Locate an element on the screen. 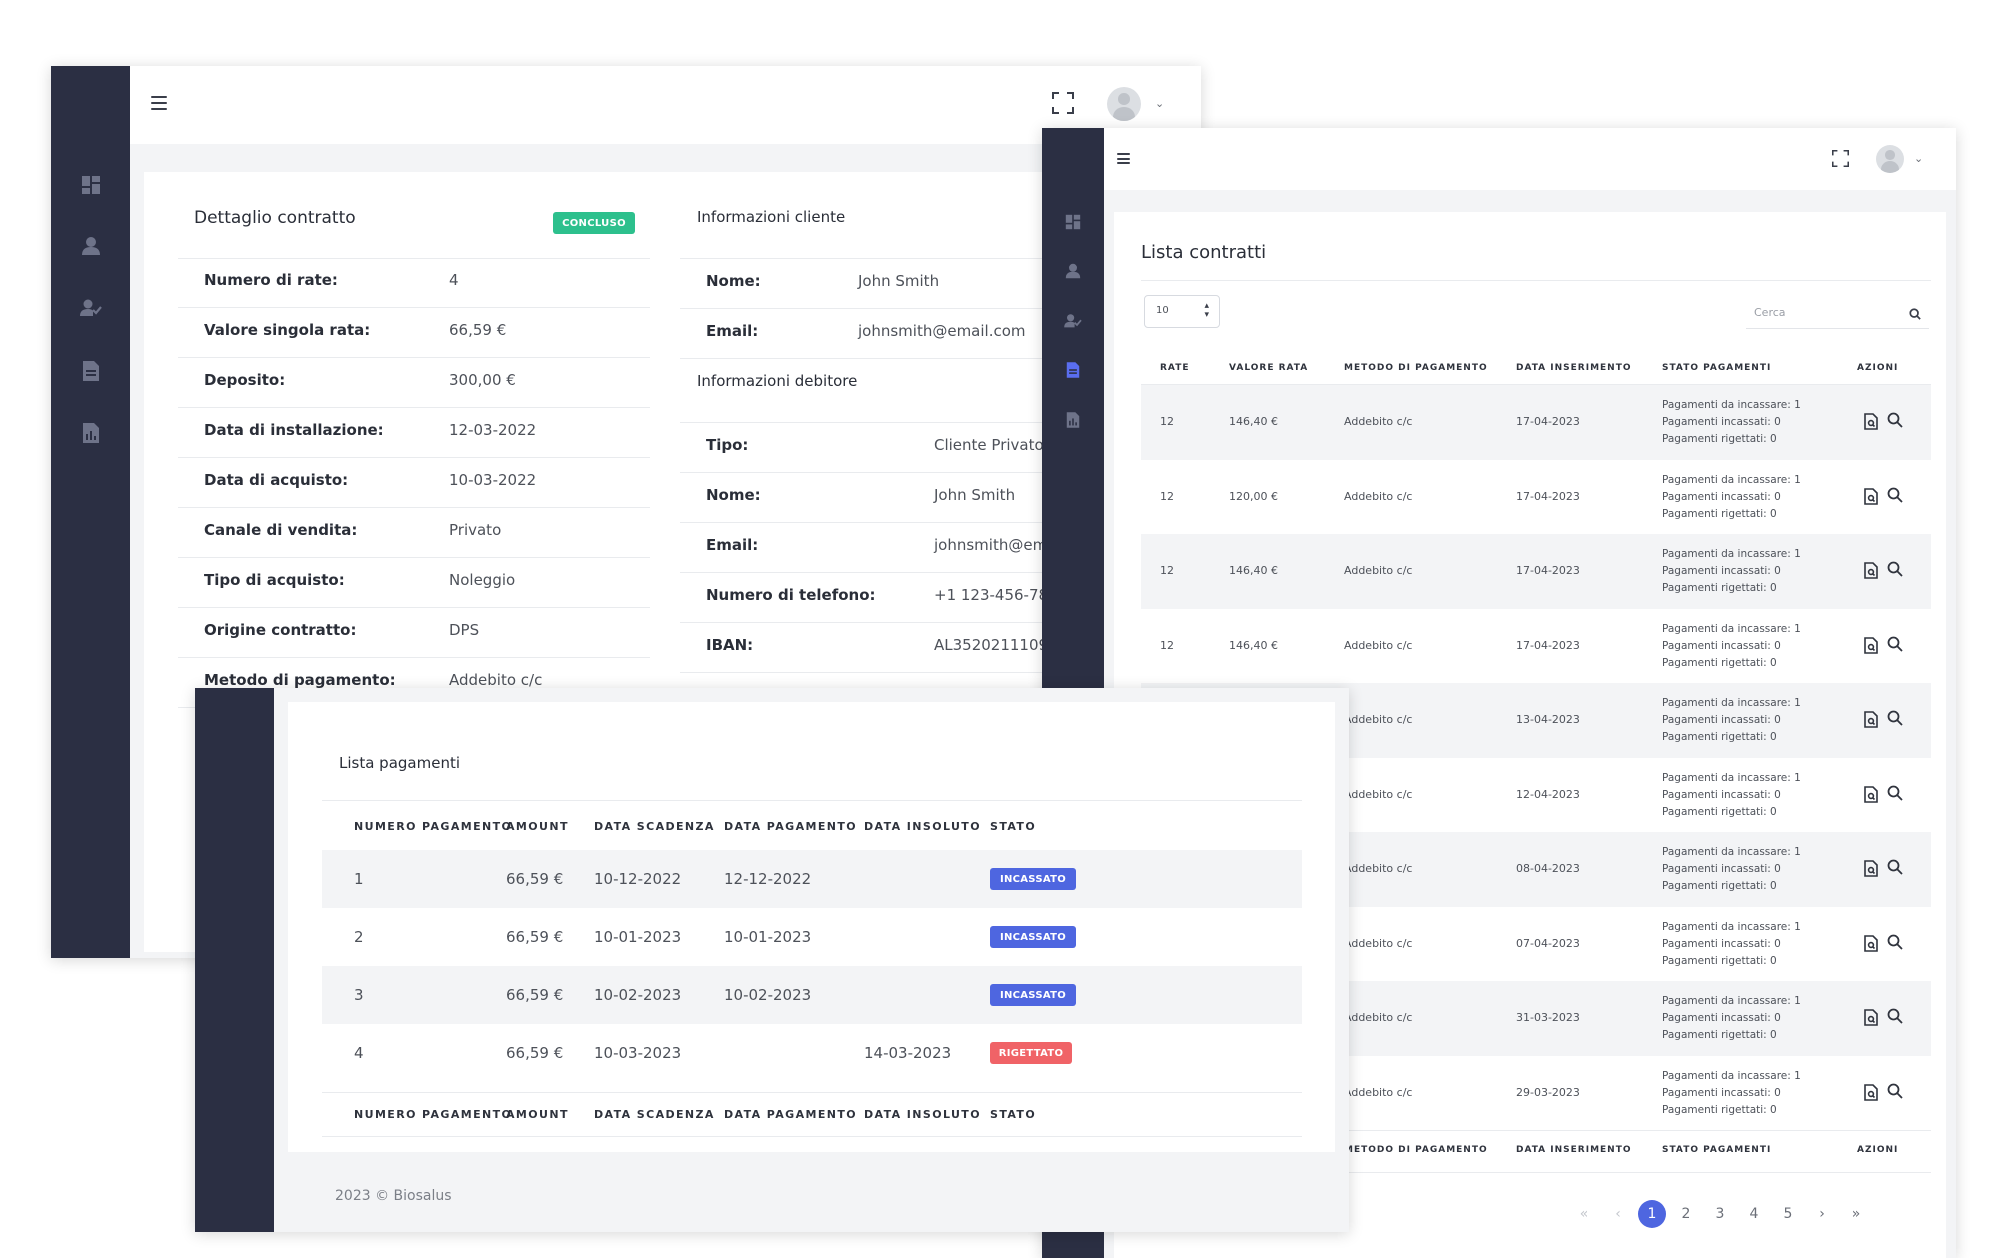 Image resolution: width=2000 pixels, height=1258 pixels. pagination-page: 4 is located at coordinates (1754, 1214).